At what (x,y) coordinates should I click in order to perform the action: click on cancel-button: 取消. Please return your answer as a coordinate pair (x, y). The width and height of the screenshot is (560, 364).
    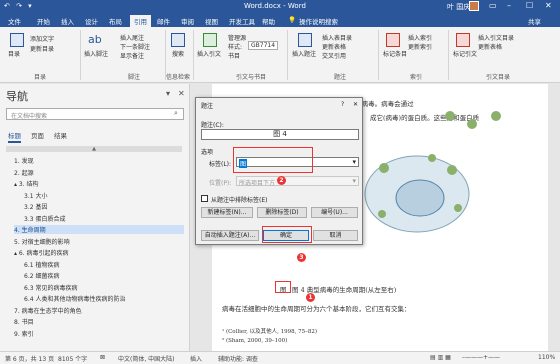
    Looking at the image, I should click on (335, 235).